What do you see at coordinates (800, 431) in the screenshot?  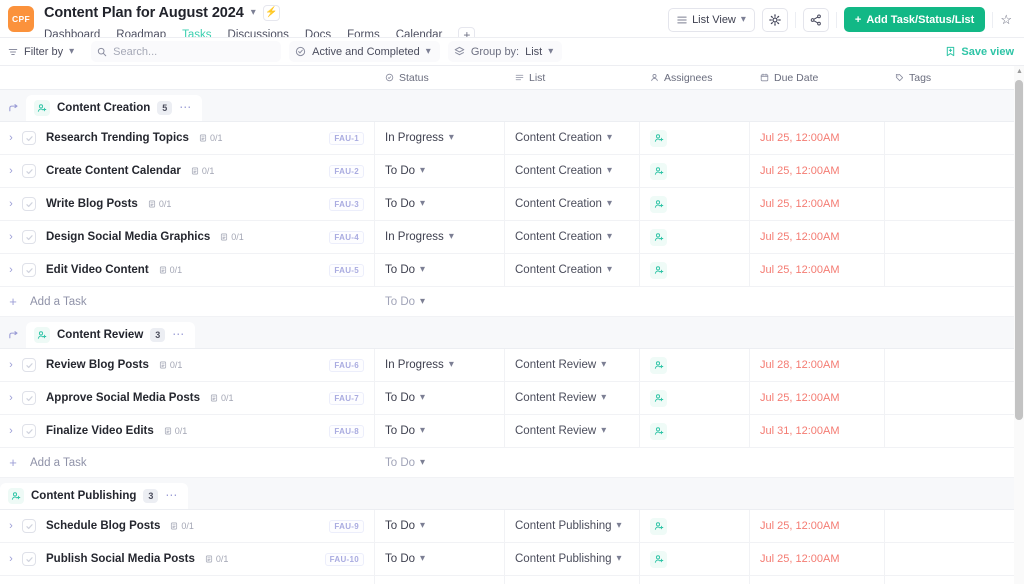 I see `task-due-date-value: Jul 31, 12:00AM` at bounding box center [800, 431].